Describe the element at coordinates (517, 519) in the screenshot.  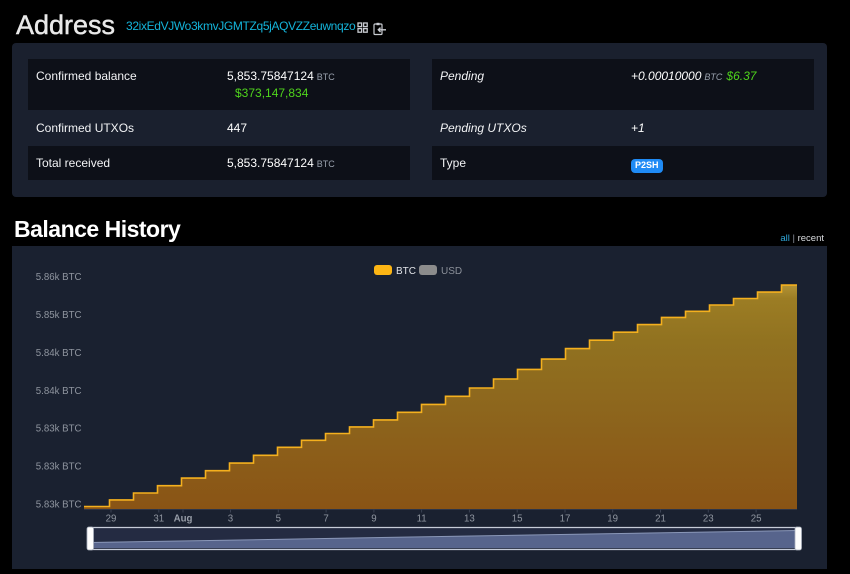
I see `svg-text: 15` at that location.